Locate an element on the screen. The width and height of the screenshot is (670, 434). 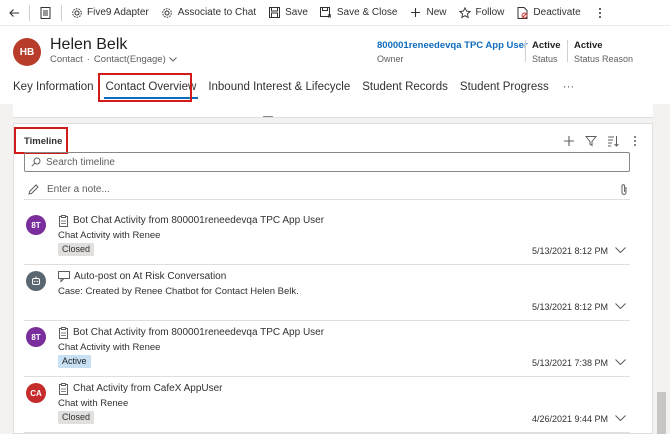
avatar is located at coordinates (36, 281).